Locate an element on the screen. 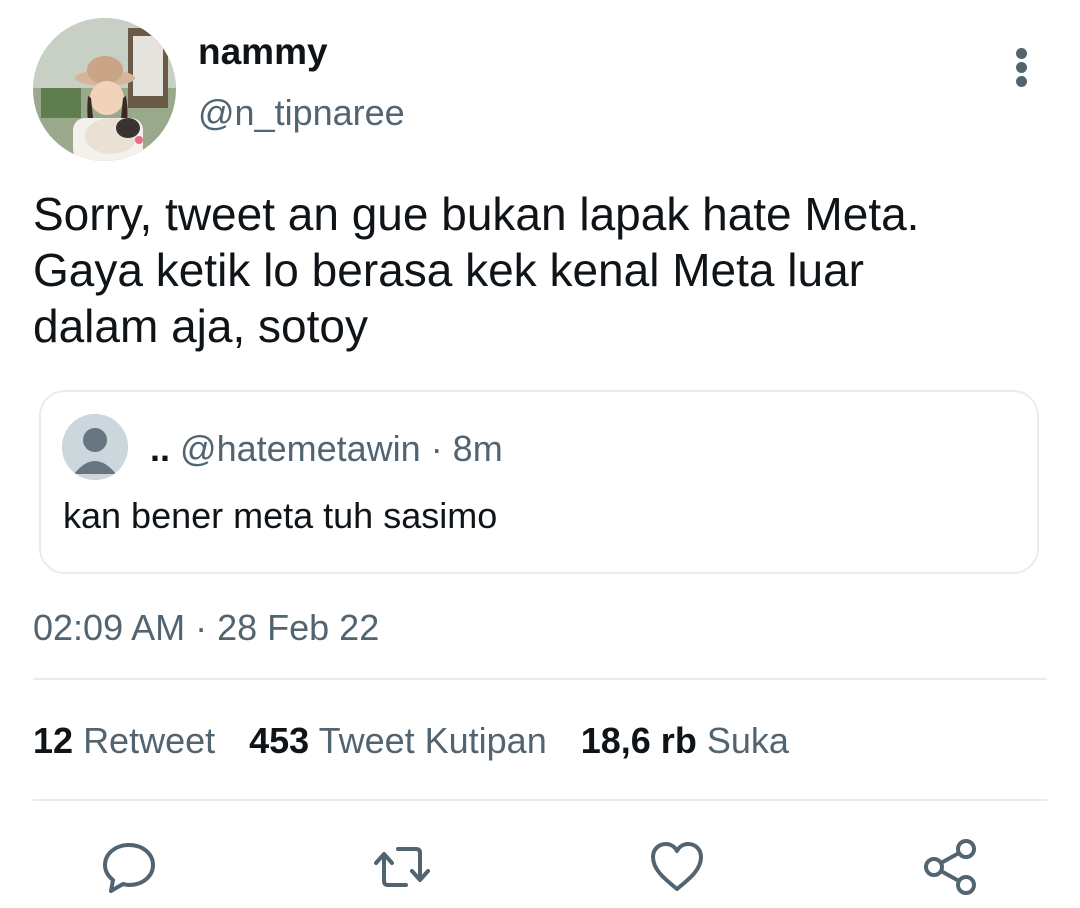  quoted-author-name: .. is located at coordinates (160, 448).